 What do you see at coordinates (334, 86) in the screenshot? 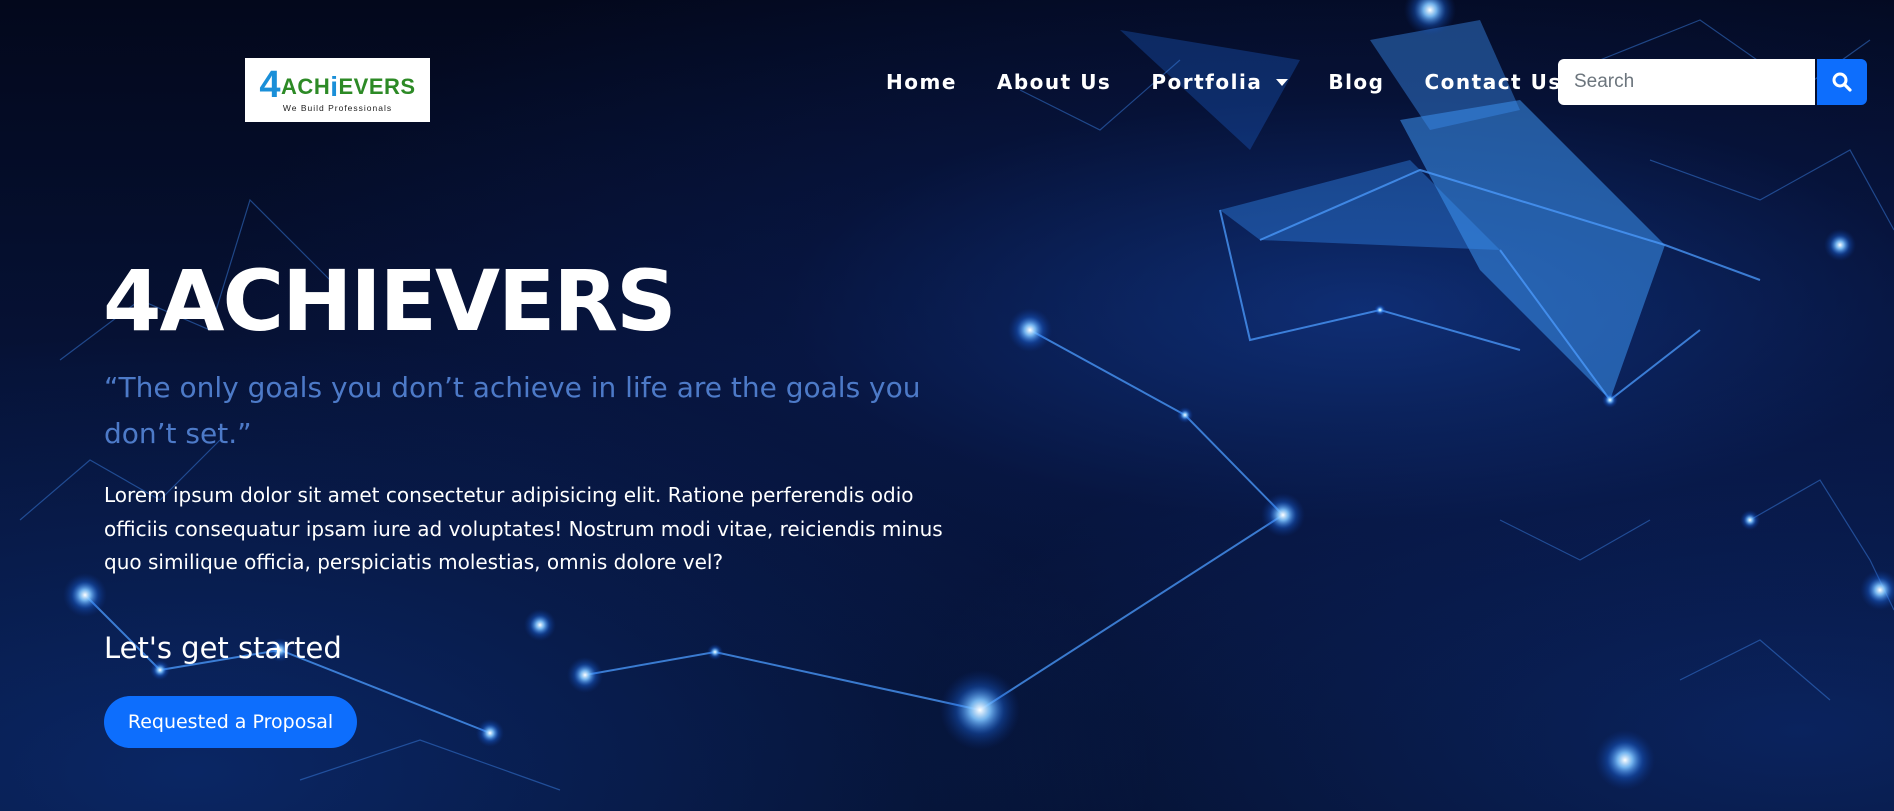
I see `logo-text-i: i` at bounding box center [334, 86].